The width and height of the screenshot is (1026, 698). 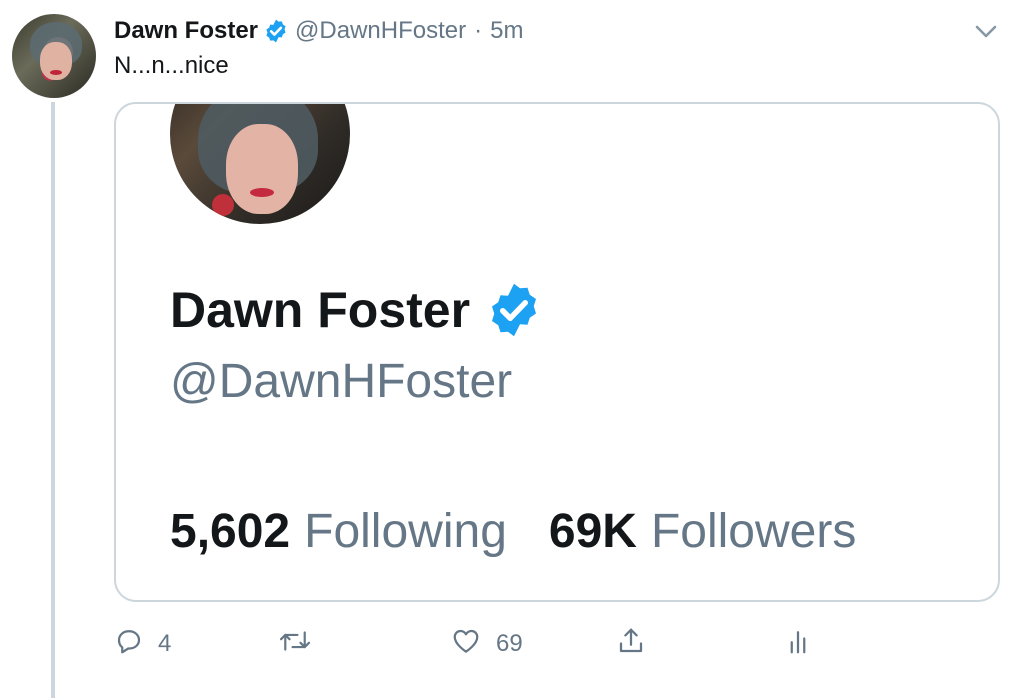 I want to click on like-count: 69, so click(x=509, y=643).